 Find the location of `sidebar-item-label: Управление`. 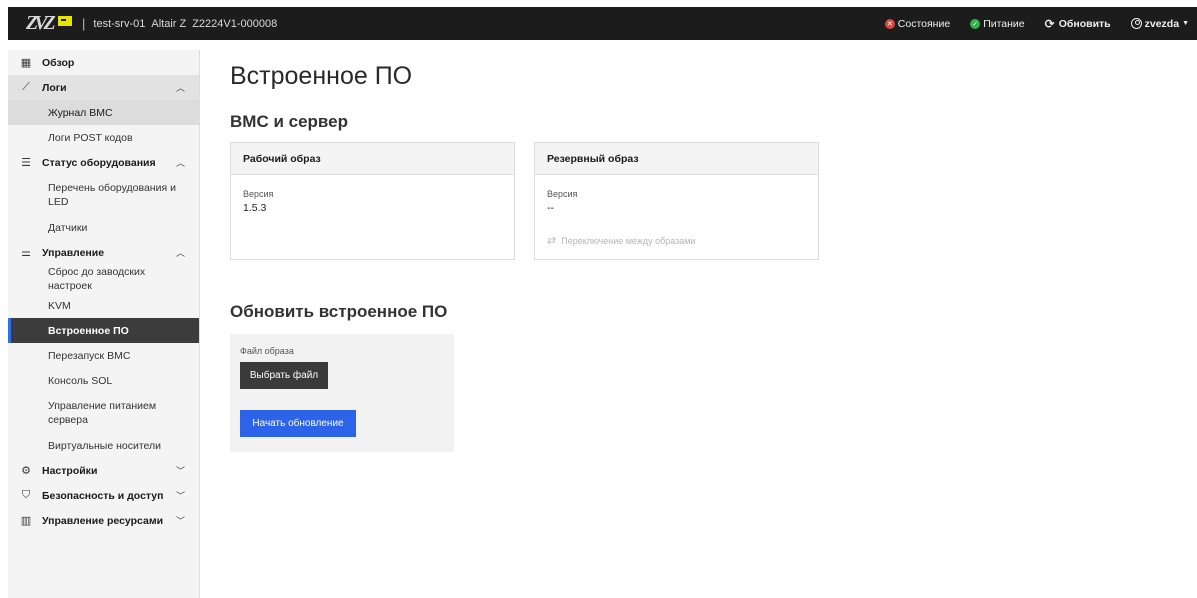

sidebar-item-label: Управление is located at coordinates (73, 252).